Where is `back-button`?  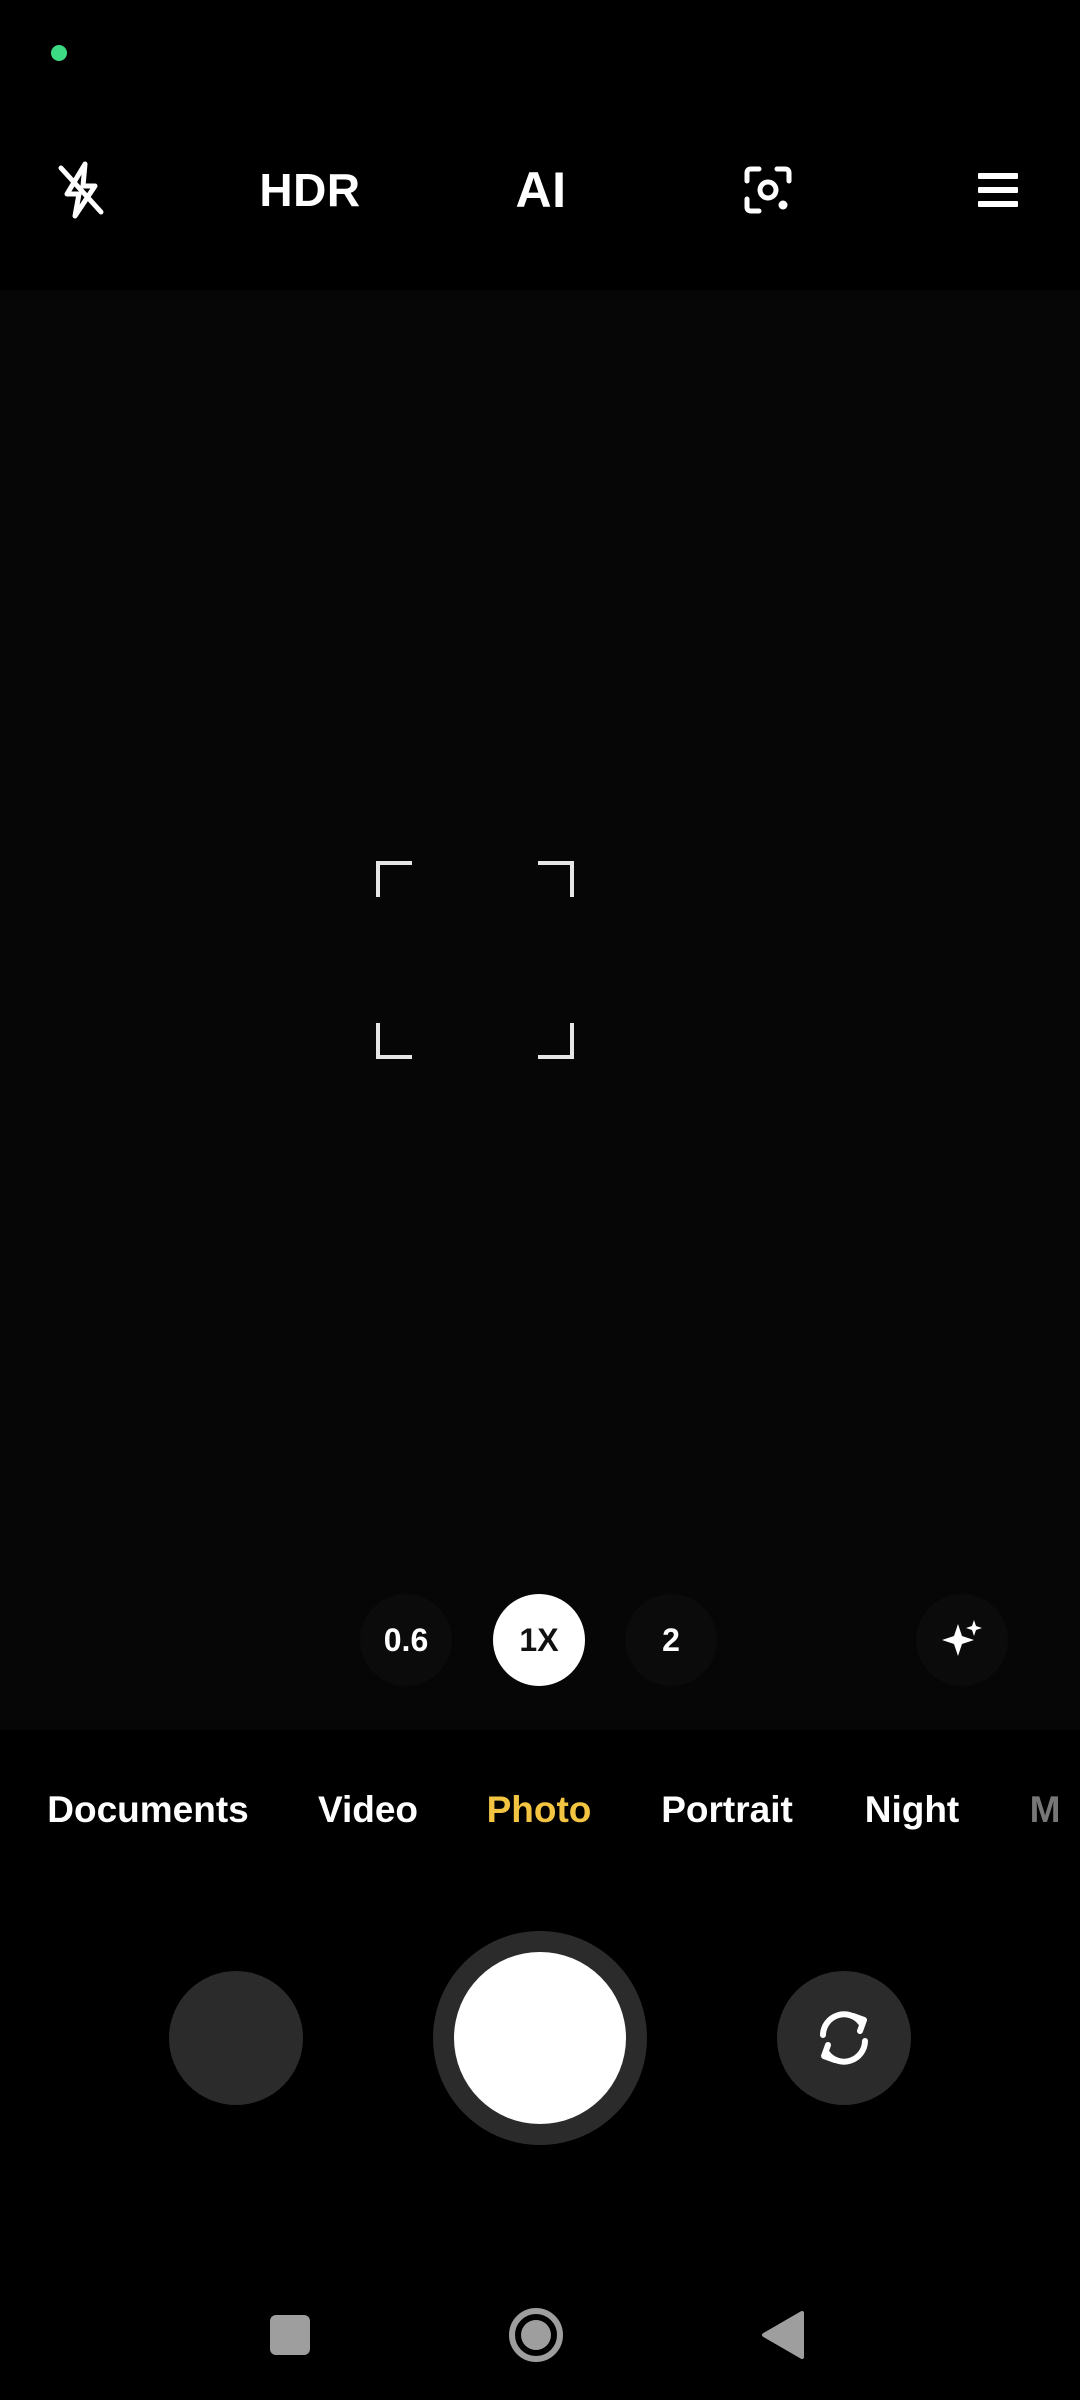
back-button is located at coordinates (783, 2335).